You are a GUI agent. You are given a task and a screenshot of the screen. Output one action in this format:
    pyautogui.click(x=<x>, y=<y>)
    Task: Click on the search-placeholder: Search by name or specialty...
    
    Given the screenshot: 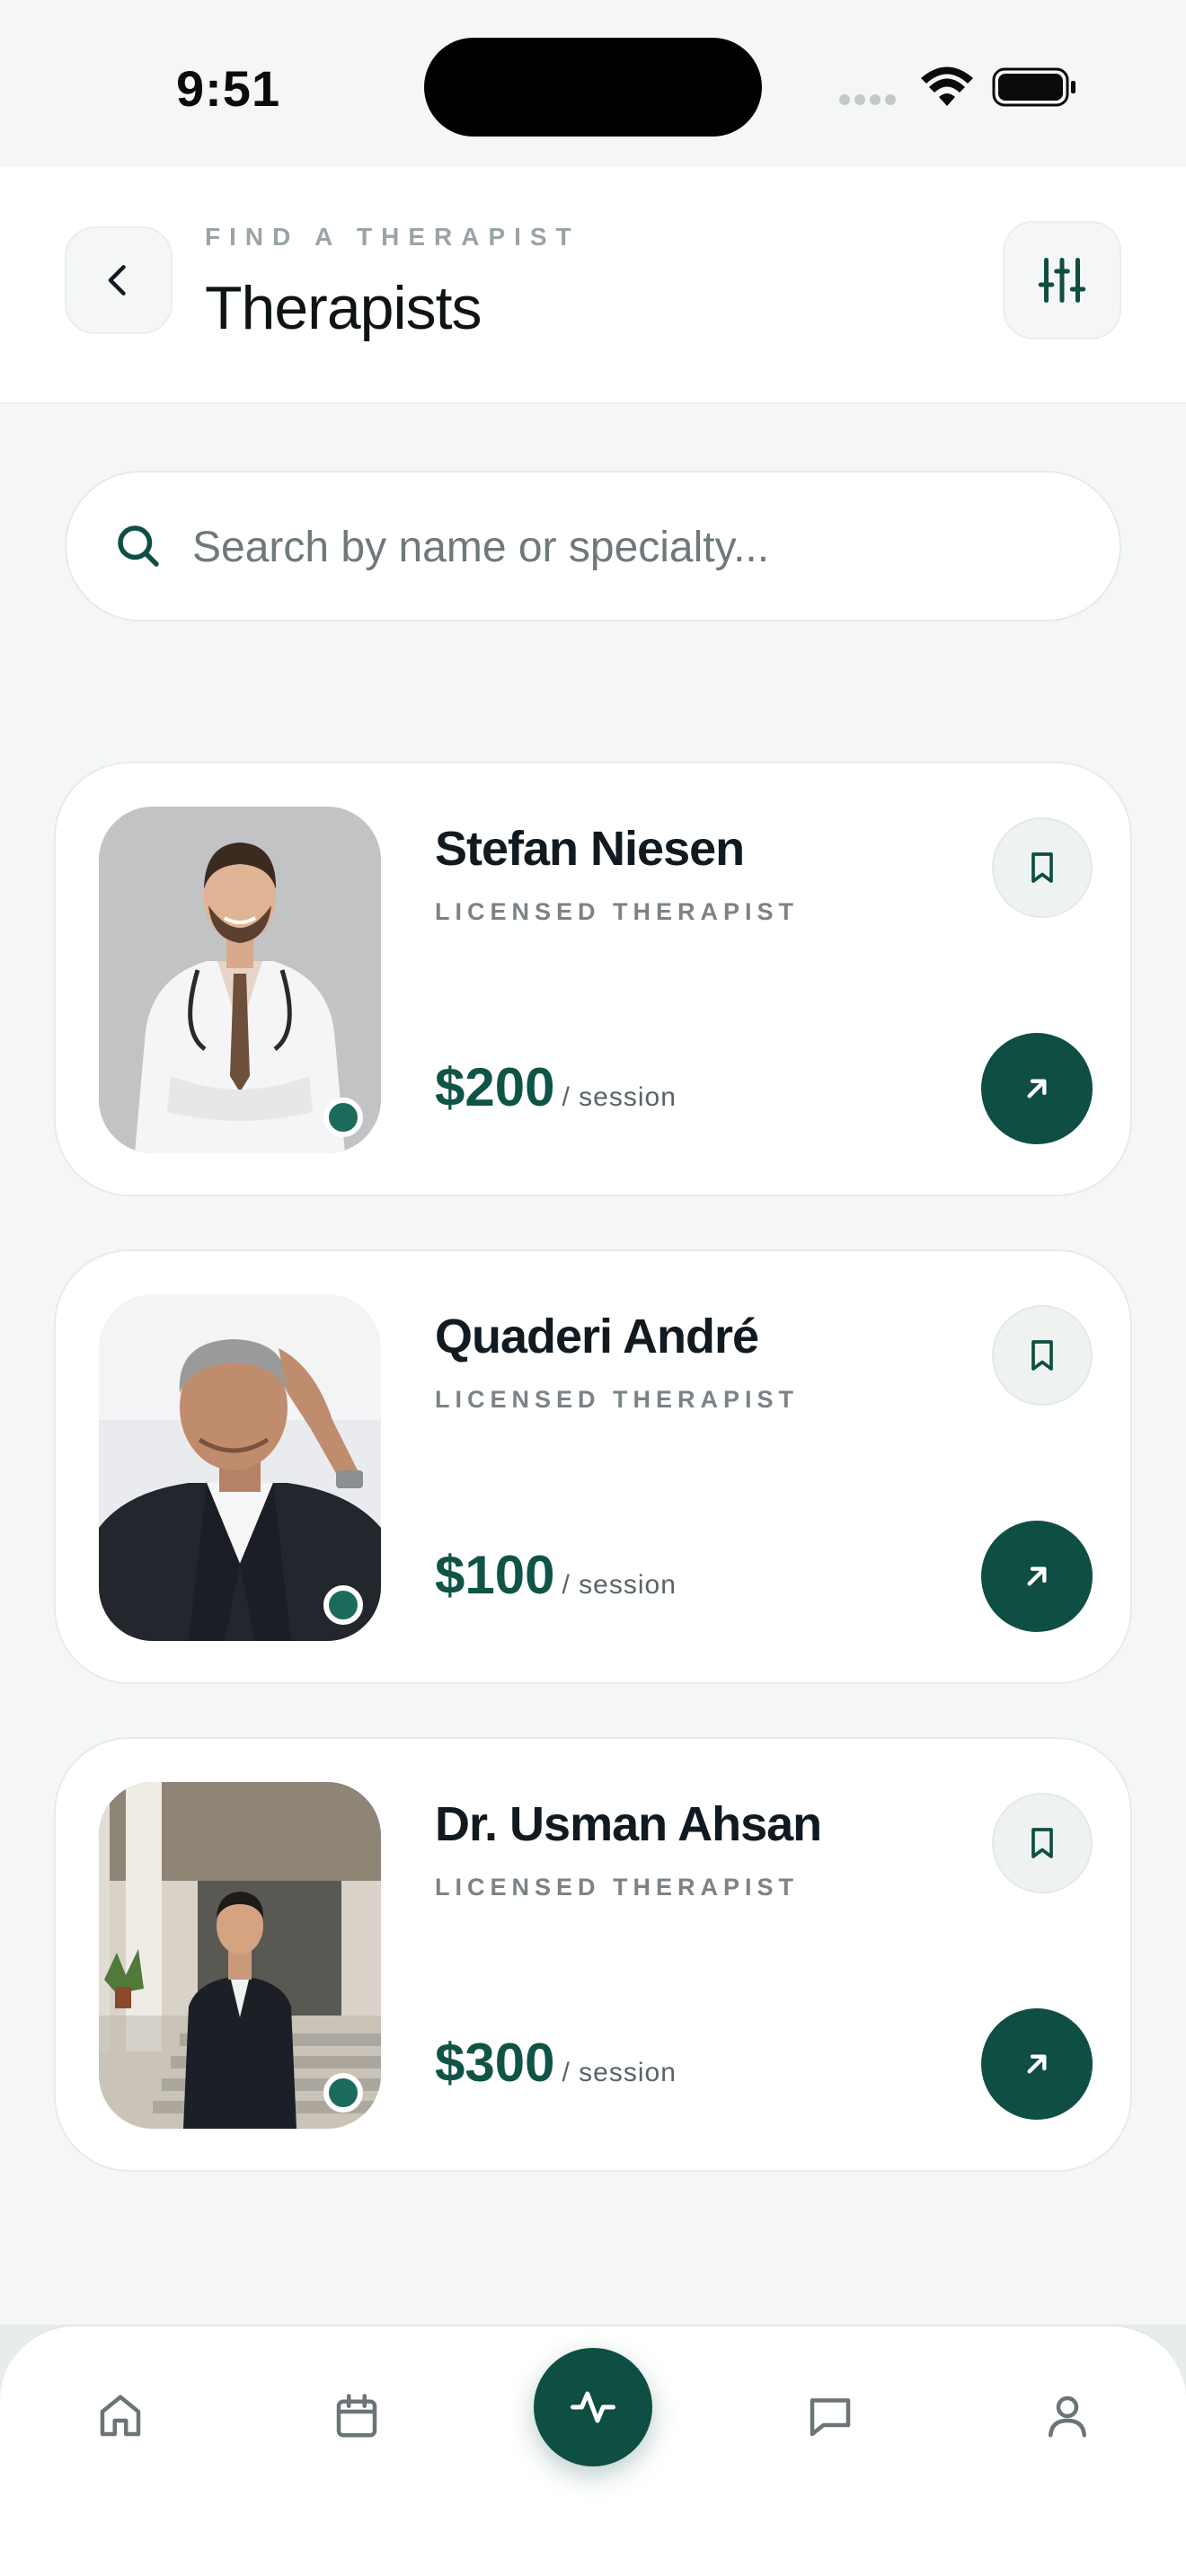 What is the action you would take?
    pyautogui.click(x=481, y=547)
    